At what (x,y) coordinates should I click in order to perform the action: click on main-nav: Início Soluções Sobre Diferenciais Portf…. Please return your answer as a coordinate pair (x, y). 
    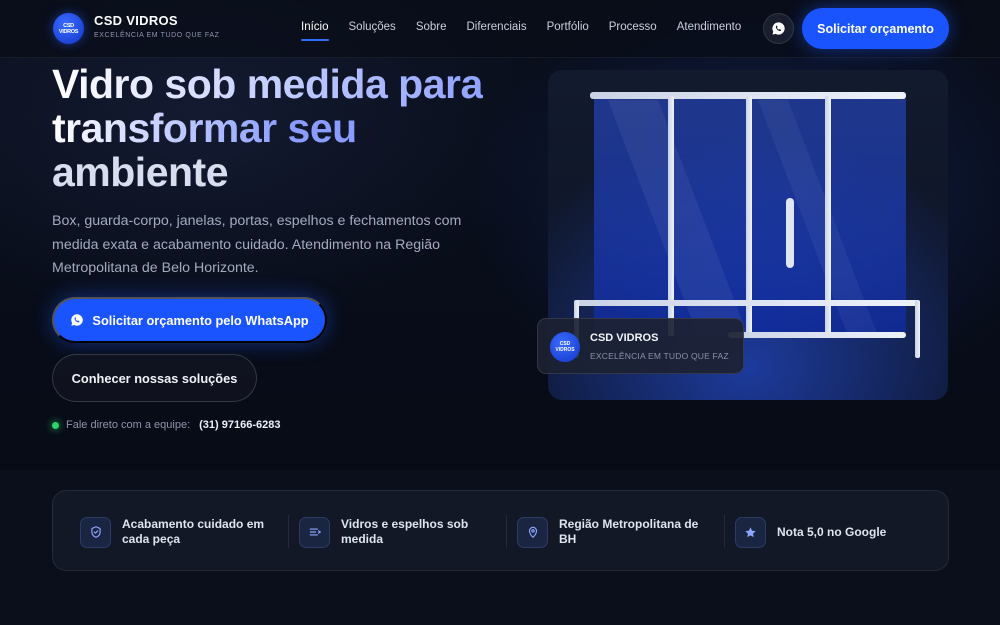
    Looking at the image, I should click on (531, 31).